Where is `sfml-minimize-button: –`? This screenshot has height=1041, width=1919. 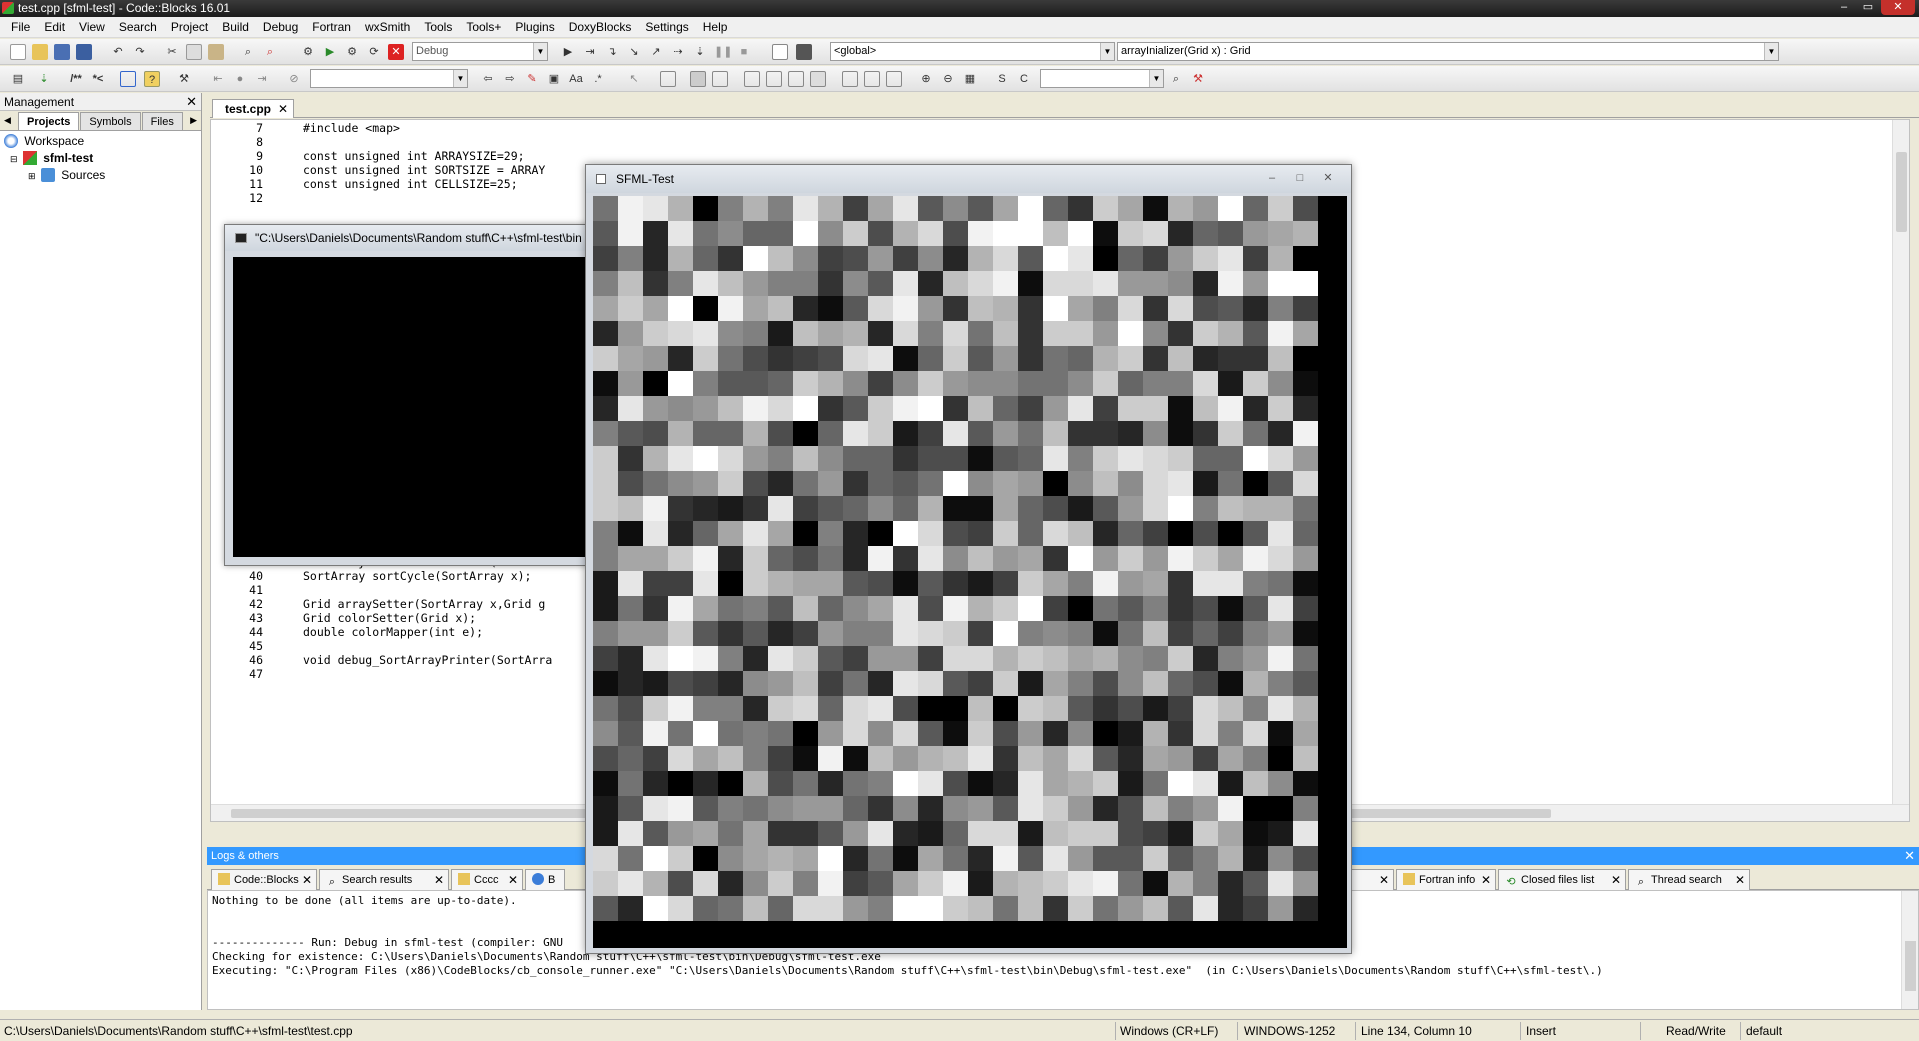 sfml-minimize-button: – is located at coordinates (1272, 177).